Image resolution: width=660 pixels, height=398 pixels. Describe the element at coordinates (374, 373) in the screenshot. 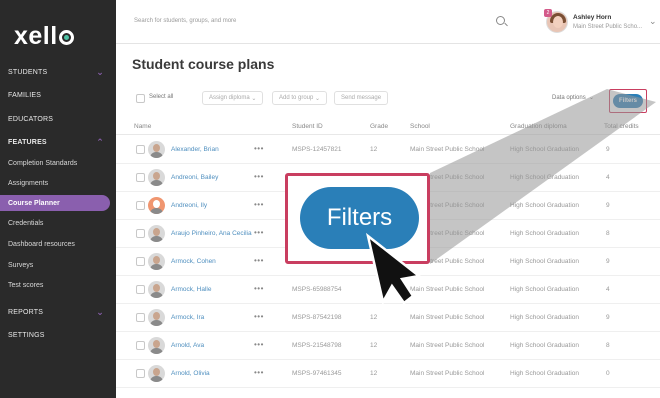

I see `student-grade: 12` at that location.